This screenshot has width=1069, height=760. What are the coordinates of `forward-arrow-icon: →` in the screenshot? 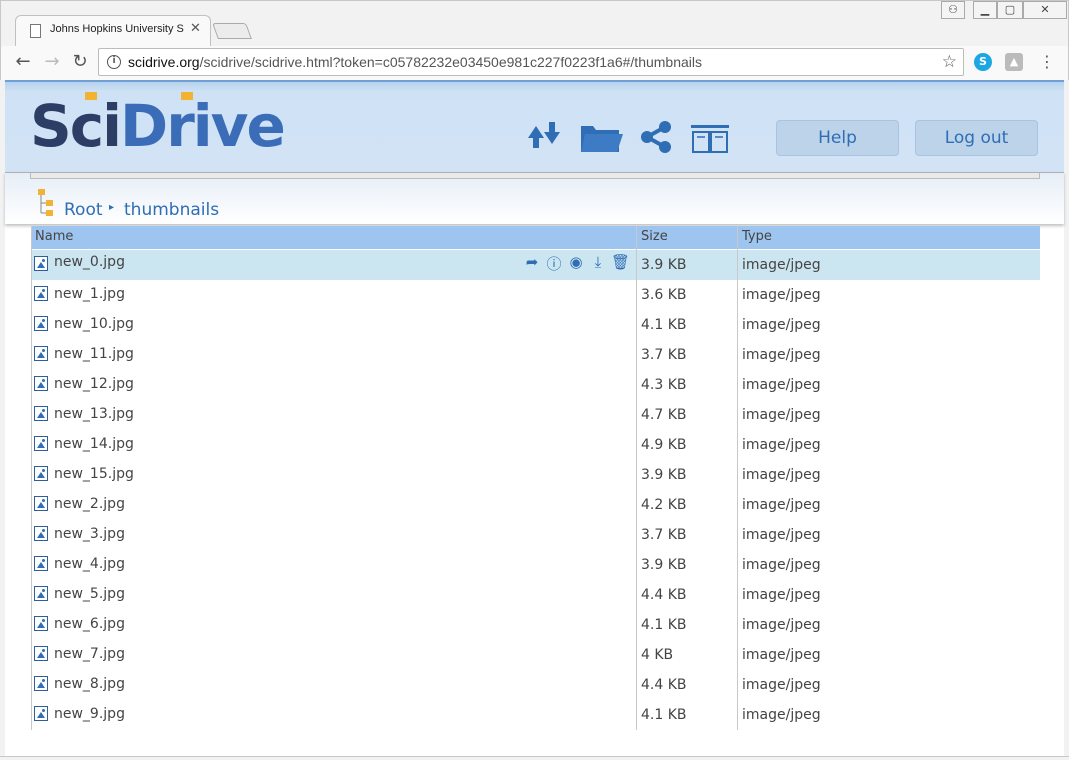 It's located at (52, 62).